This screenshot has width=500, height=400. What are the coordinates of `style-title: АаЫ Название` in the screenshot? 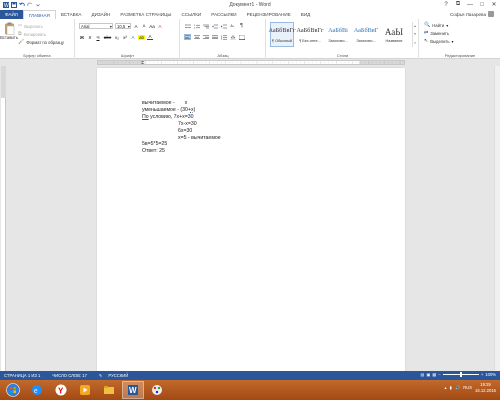 It's located at (394, 34).